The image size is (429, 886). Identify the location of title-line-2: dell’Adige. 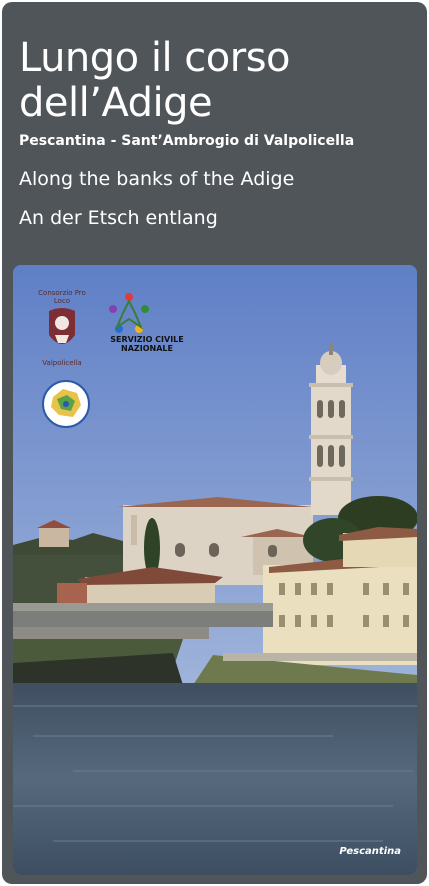
(116, 103).